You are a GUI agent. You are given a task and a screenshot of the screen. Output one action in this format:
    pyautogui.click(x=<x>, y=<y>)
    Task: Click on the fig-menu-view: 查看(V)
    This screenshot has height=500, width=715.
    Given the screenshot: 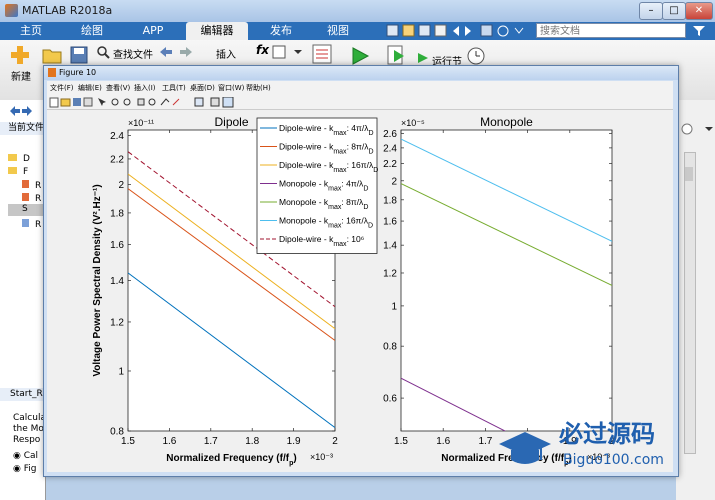 What is the action you would take?
    pyautogui.click(x=118, y=88)
    